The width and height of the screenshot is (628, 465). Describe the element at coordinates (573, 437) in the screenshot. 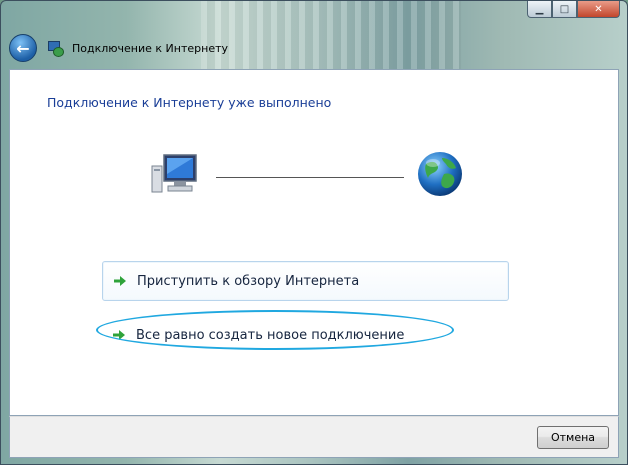

I see `cancel-button: Отмена` at that location.